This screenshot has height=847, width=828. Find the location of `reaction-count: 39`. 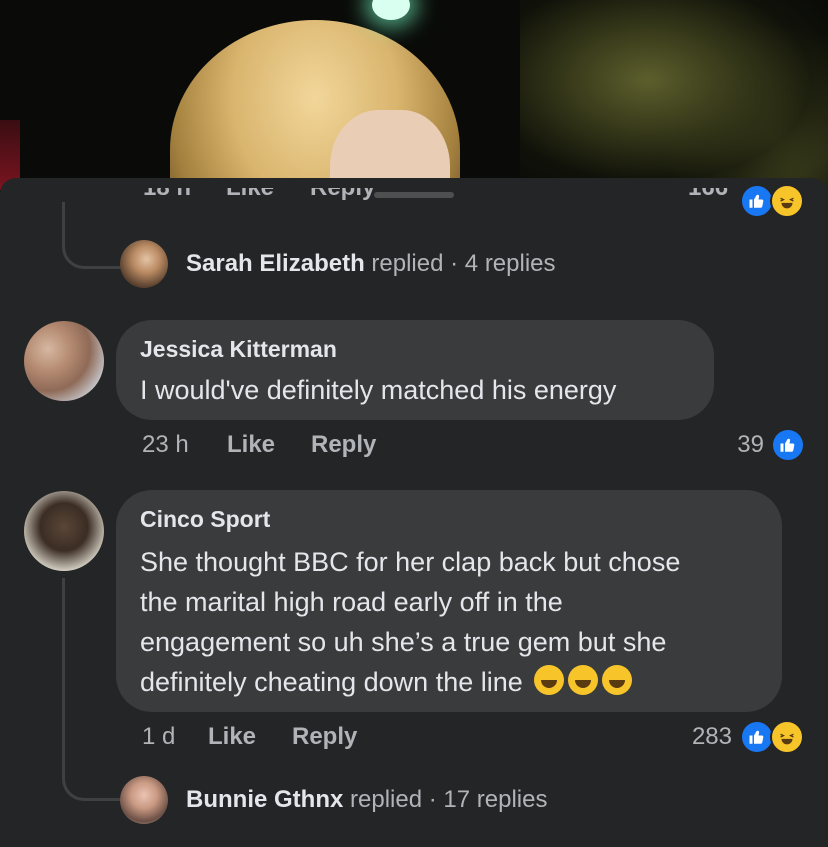

reaction-count: 39 is located at coordinates (732, 445).